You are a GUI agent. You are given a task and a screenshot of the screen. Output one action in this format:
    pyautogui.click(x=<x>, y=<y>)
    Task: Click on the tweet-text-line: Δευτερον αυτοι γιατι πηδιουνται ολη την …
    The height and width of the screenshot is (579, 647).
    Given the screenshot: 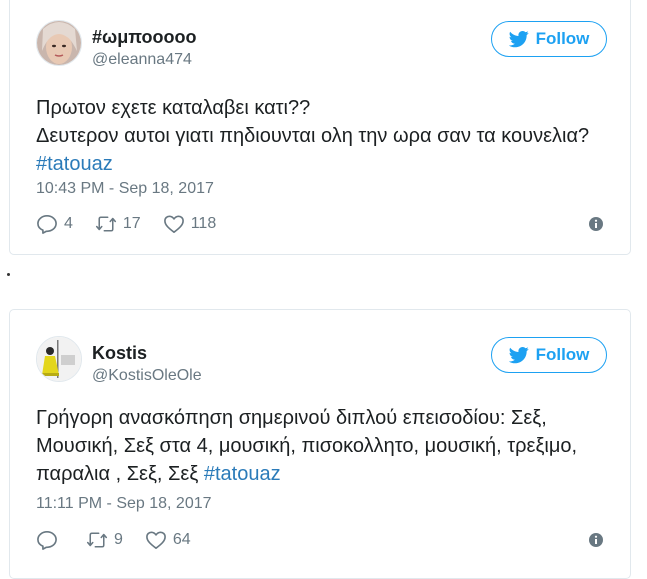 What is the action you would take?
    pyautogui.click(x=313, y=136)
    